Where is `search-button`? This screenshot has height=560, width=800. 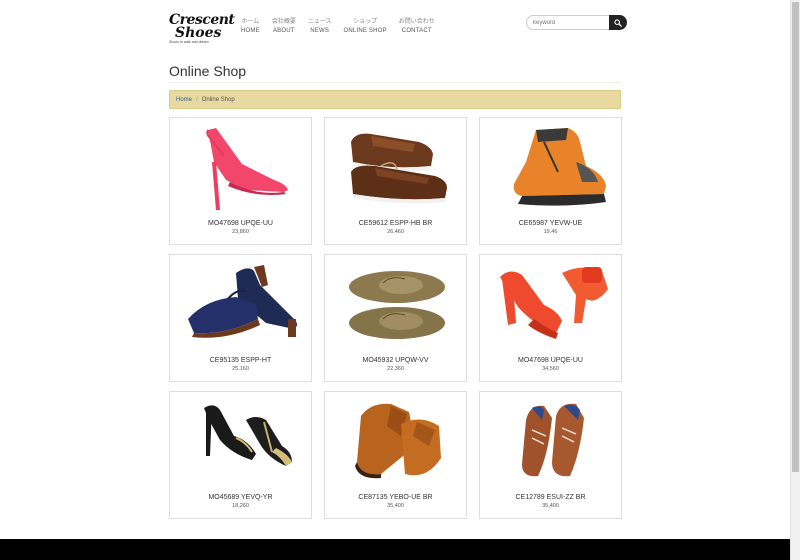
search-button is located at coordinates (618, 22).